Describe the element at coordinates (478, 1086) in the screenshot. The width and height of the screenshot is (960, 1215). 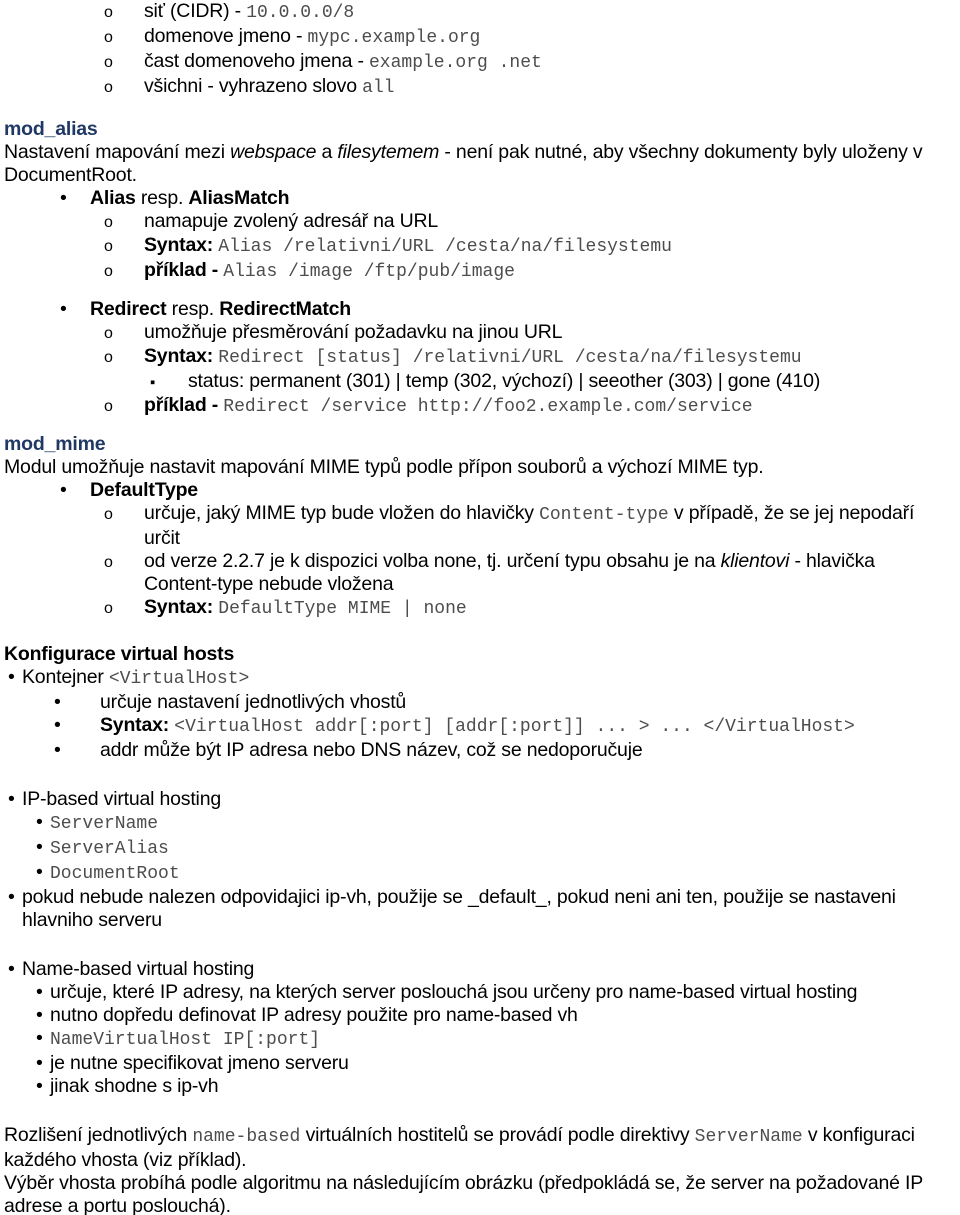
I see `list-item: jinak shodne s ip-vh` at that location.